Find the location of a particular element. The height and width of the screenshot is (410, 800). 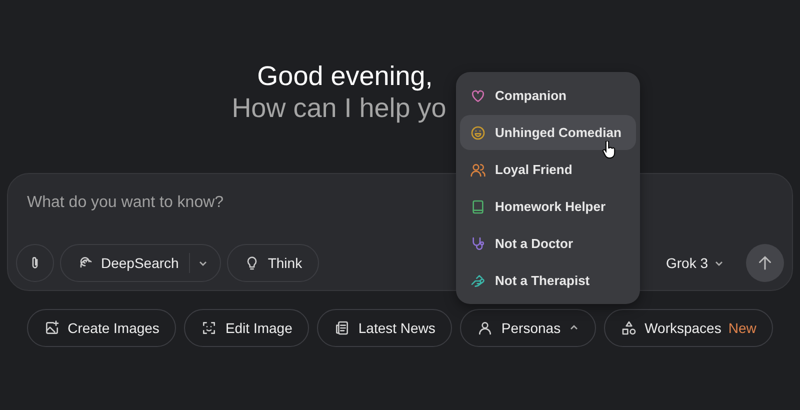

menu-item: Loyal Friend is located at coordinates (548, 169).